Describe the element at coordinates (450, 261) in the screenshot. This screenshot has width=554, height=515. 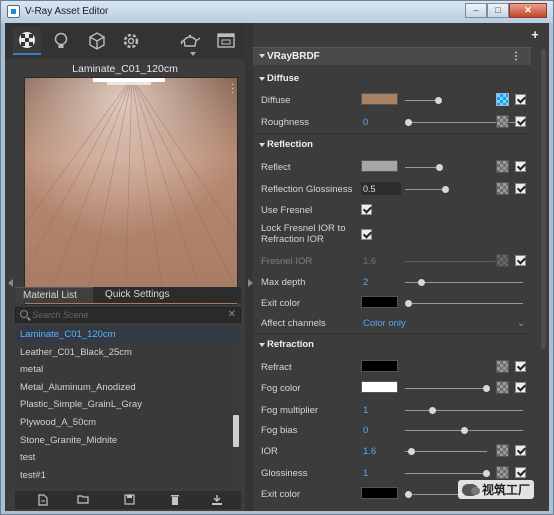
I see `fresnel-ior-slider` at that location.